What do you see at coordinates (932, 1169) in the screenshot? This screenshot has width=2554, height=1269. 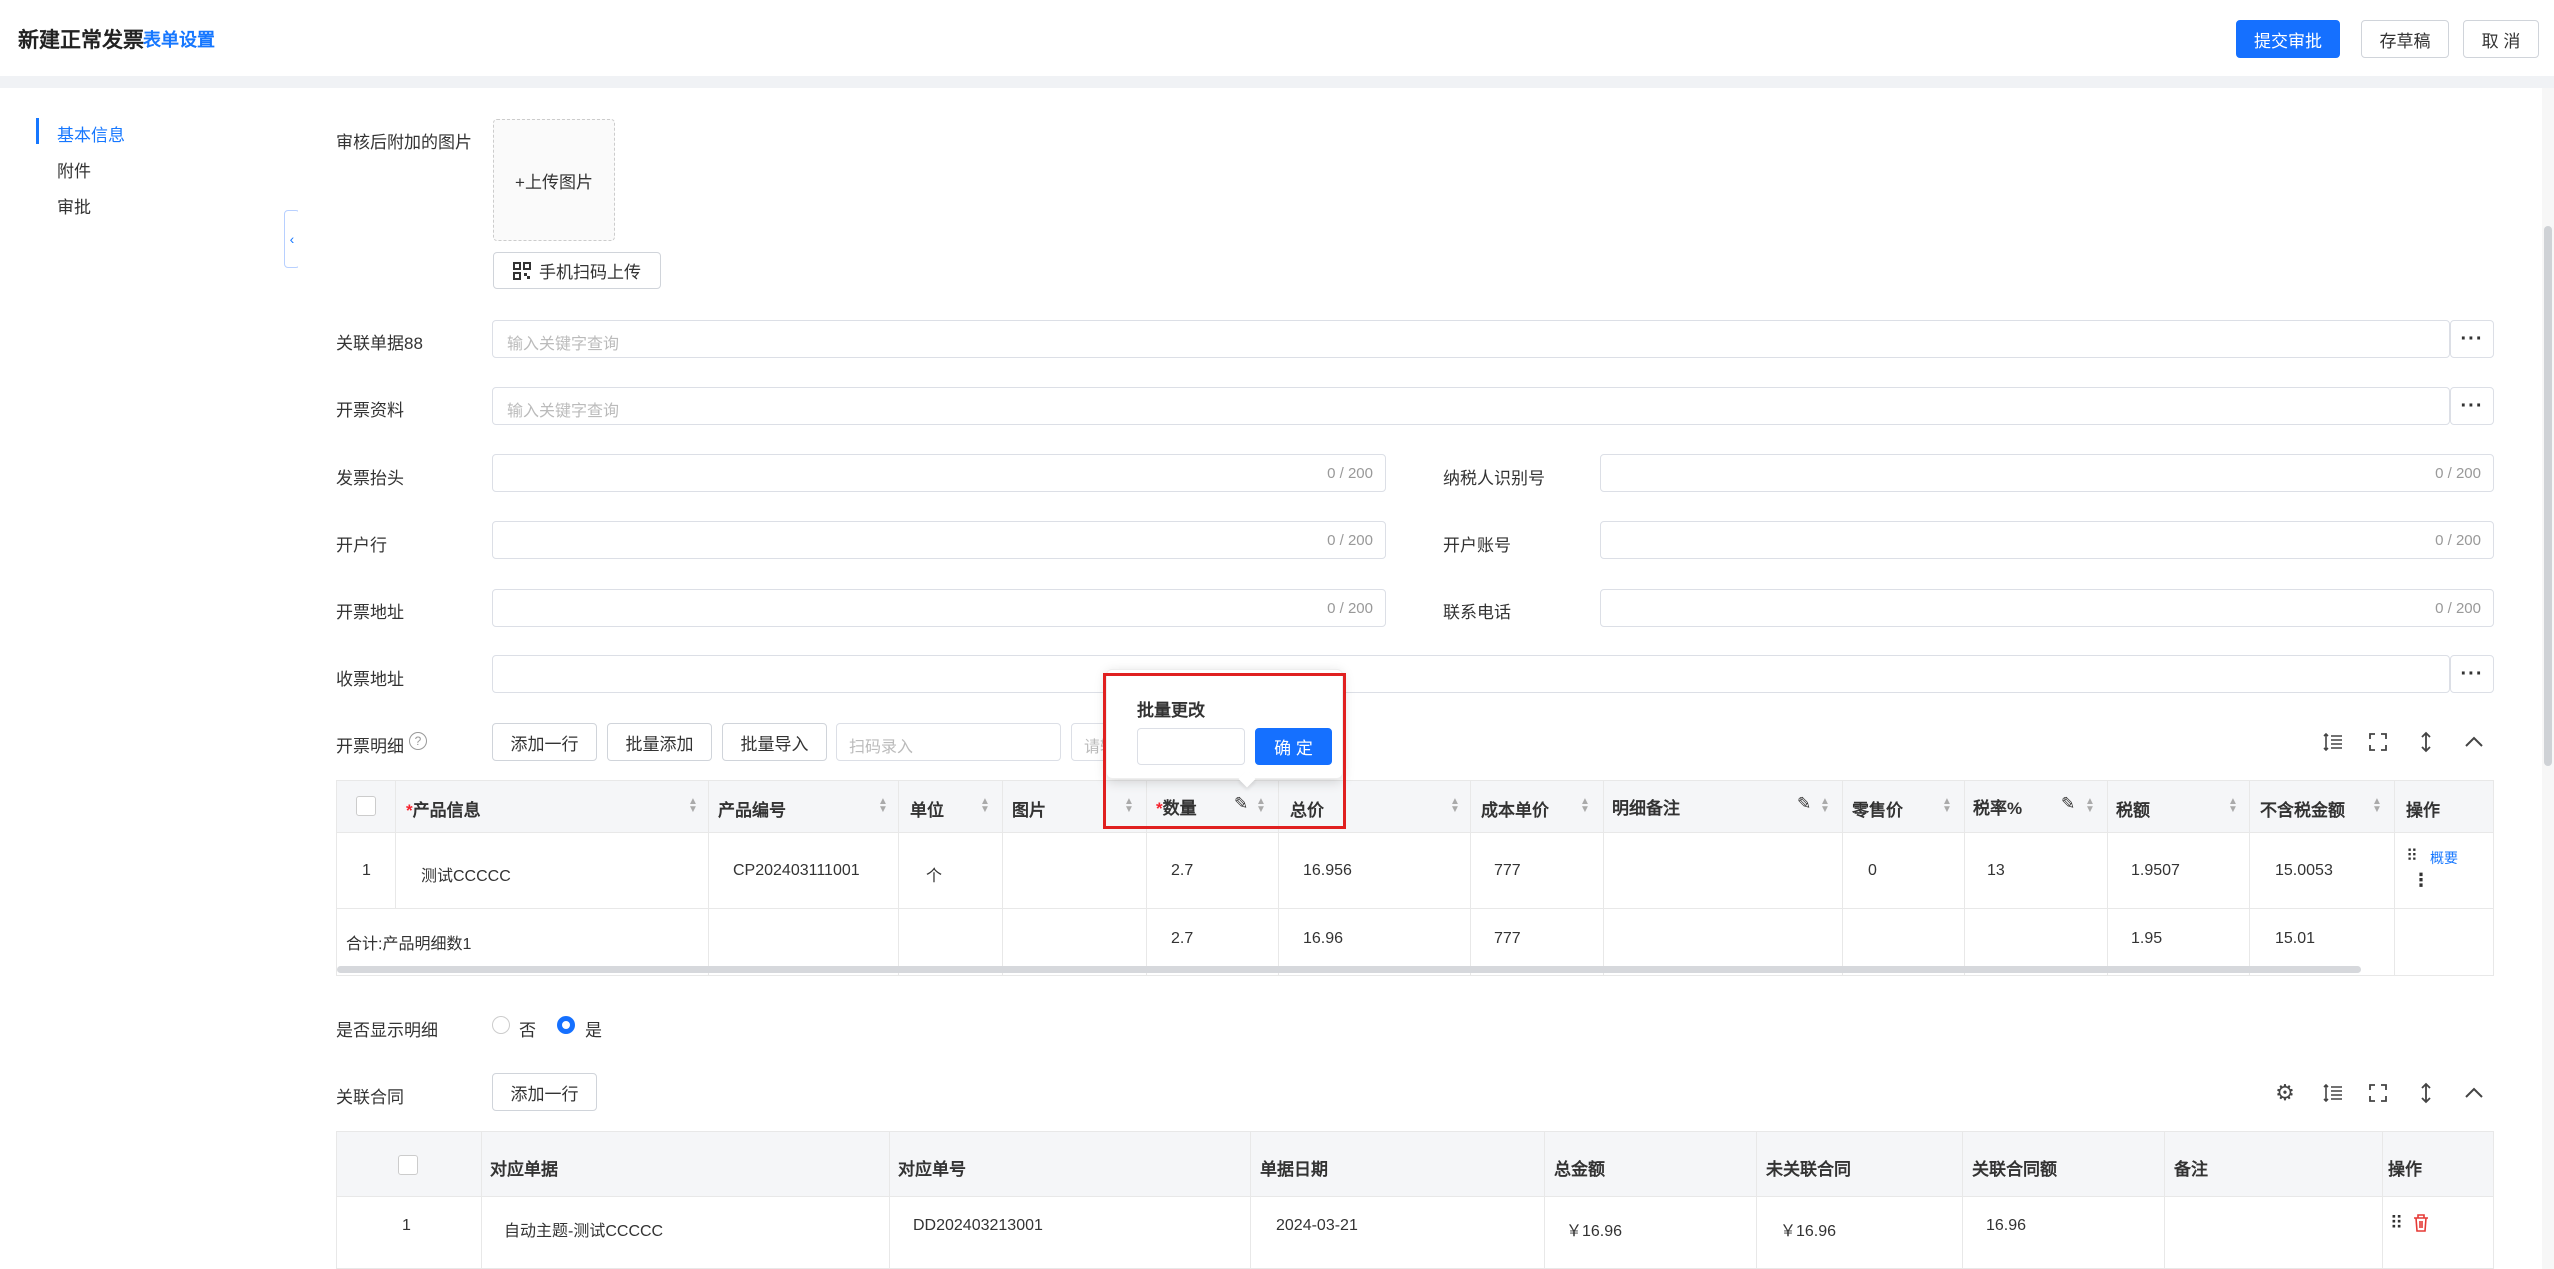 I see `col-doc-no: 对应单号` at bounding box center [932, 1169].